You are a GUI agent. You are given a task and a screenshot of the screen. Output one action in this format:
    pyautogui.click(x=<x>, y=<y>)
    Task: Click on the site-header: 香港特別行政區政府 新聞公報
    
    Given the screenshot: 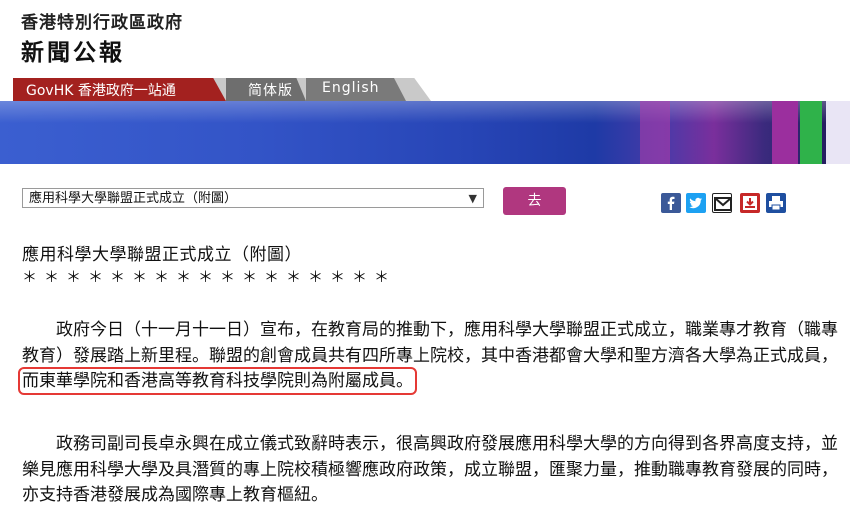 What is the action you would take?
    pyautogui.click(x=425, y=39)
    